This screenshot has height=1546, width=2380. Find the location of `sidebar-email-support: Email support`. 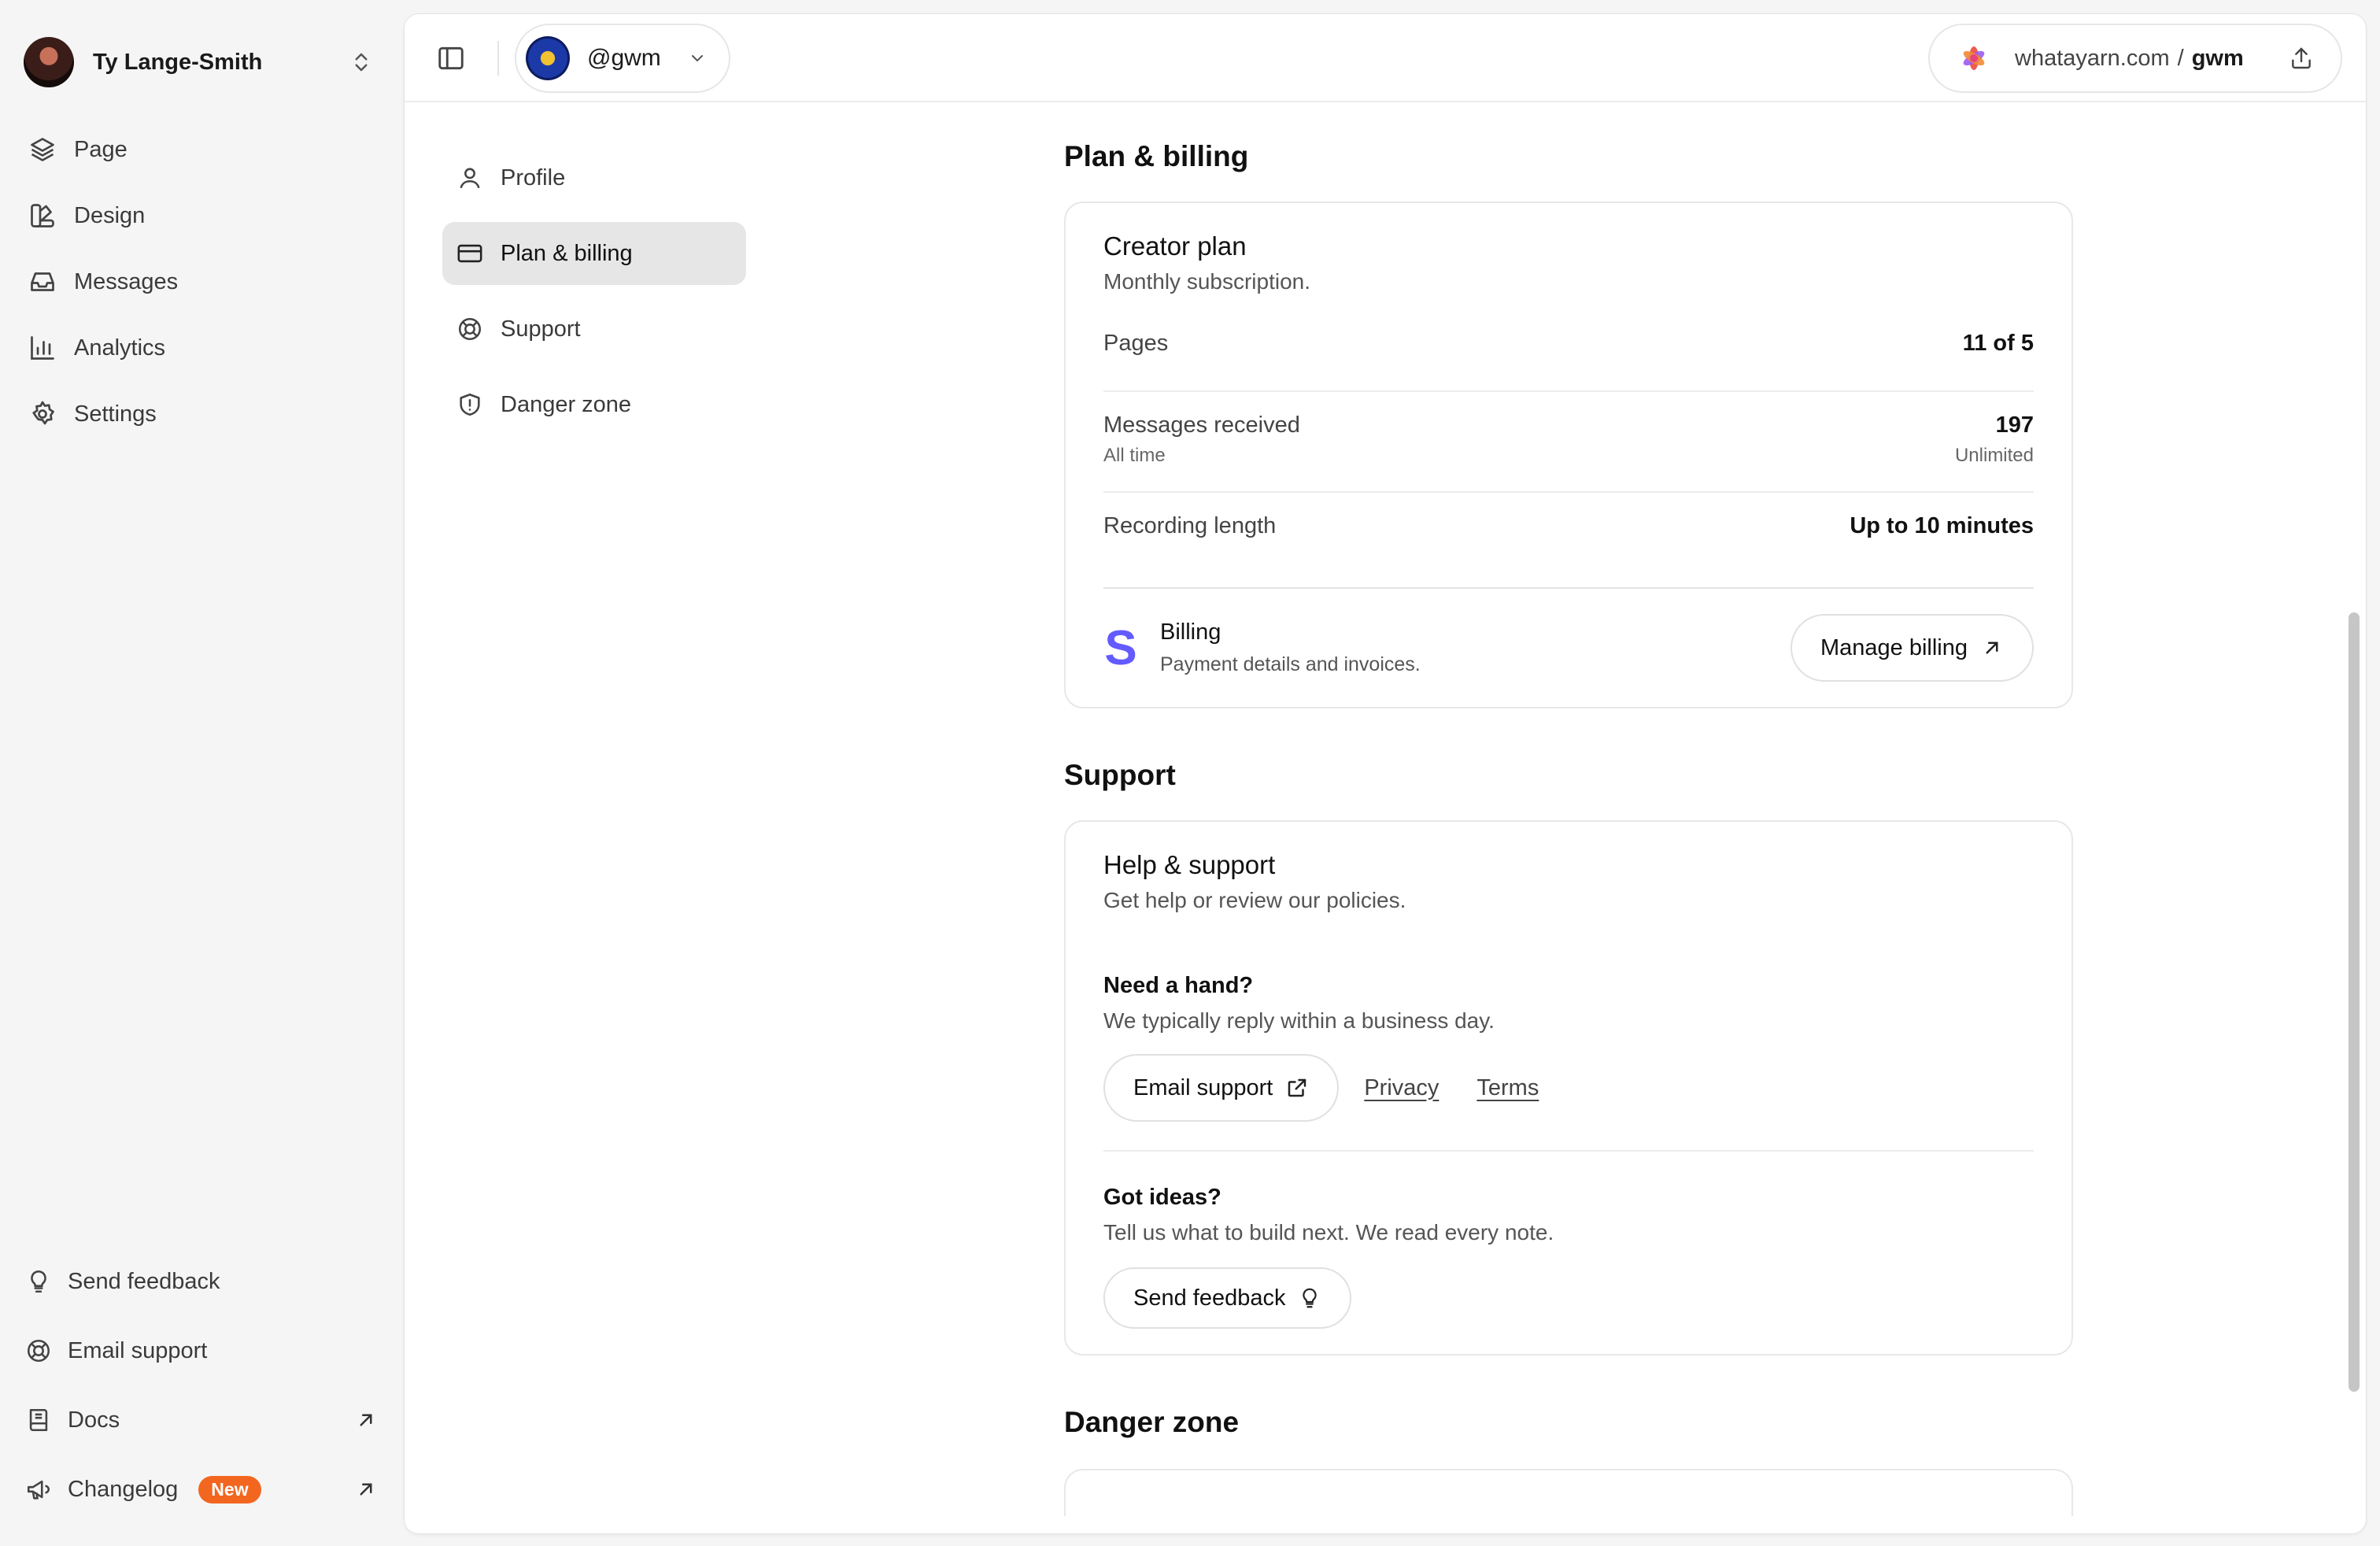

sidebar-email-support: Email support is located at coordinates (201, 1350).